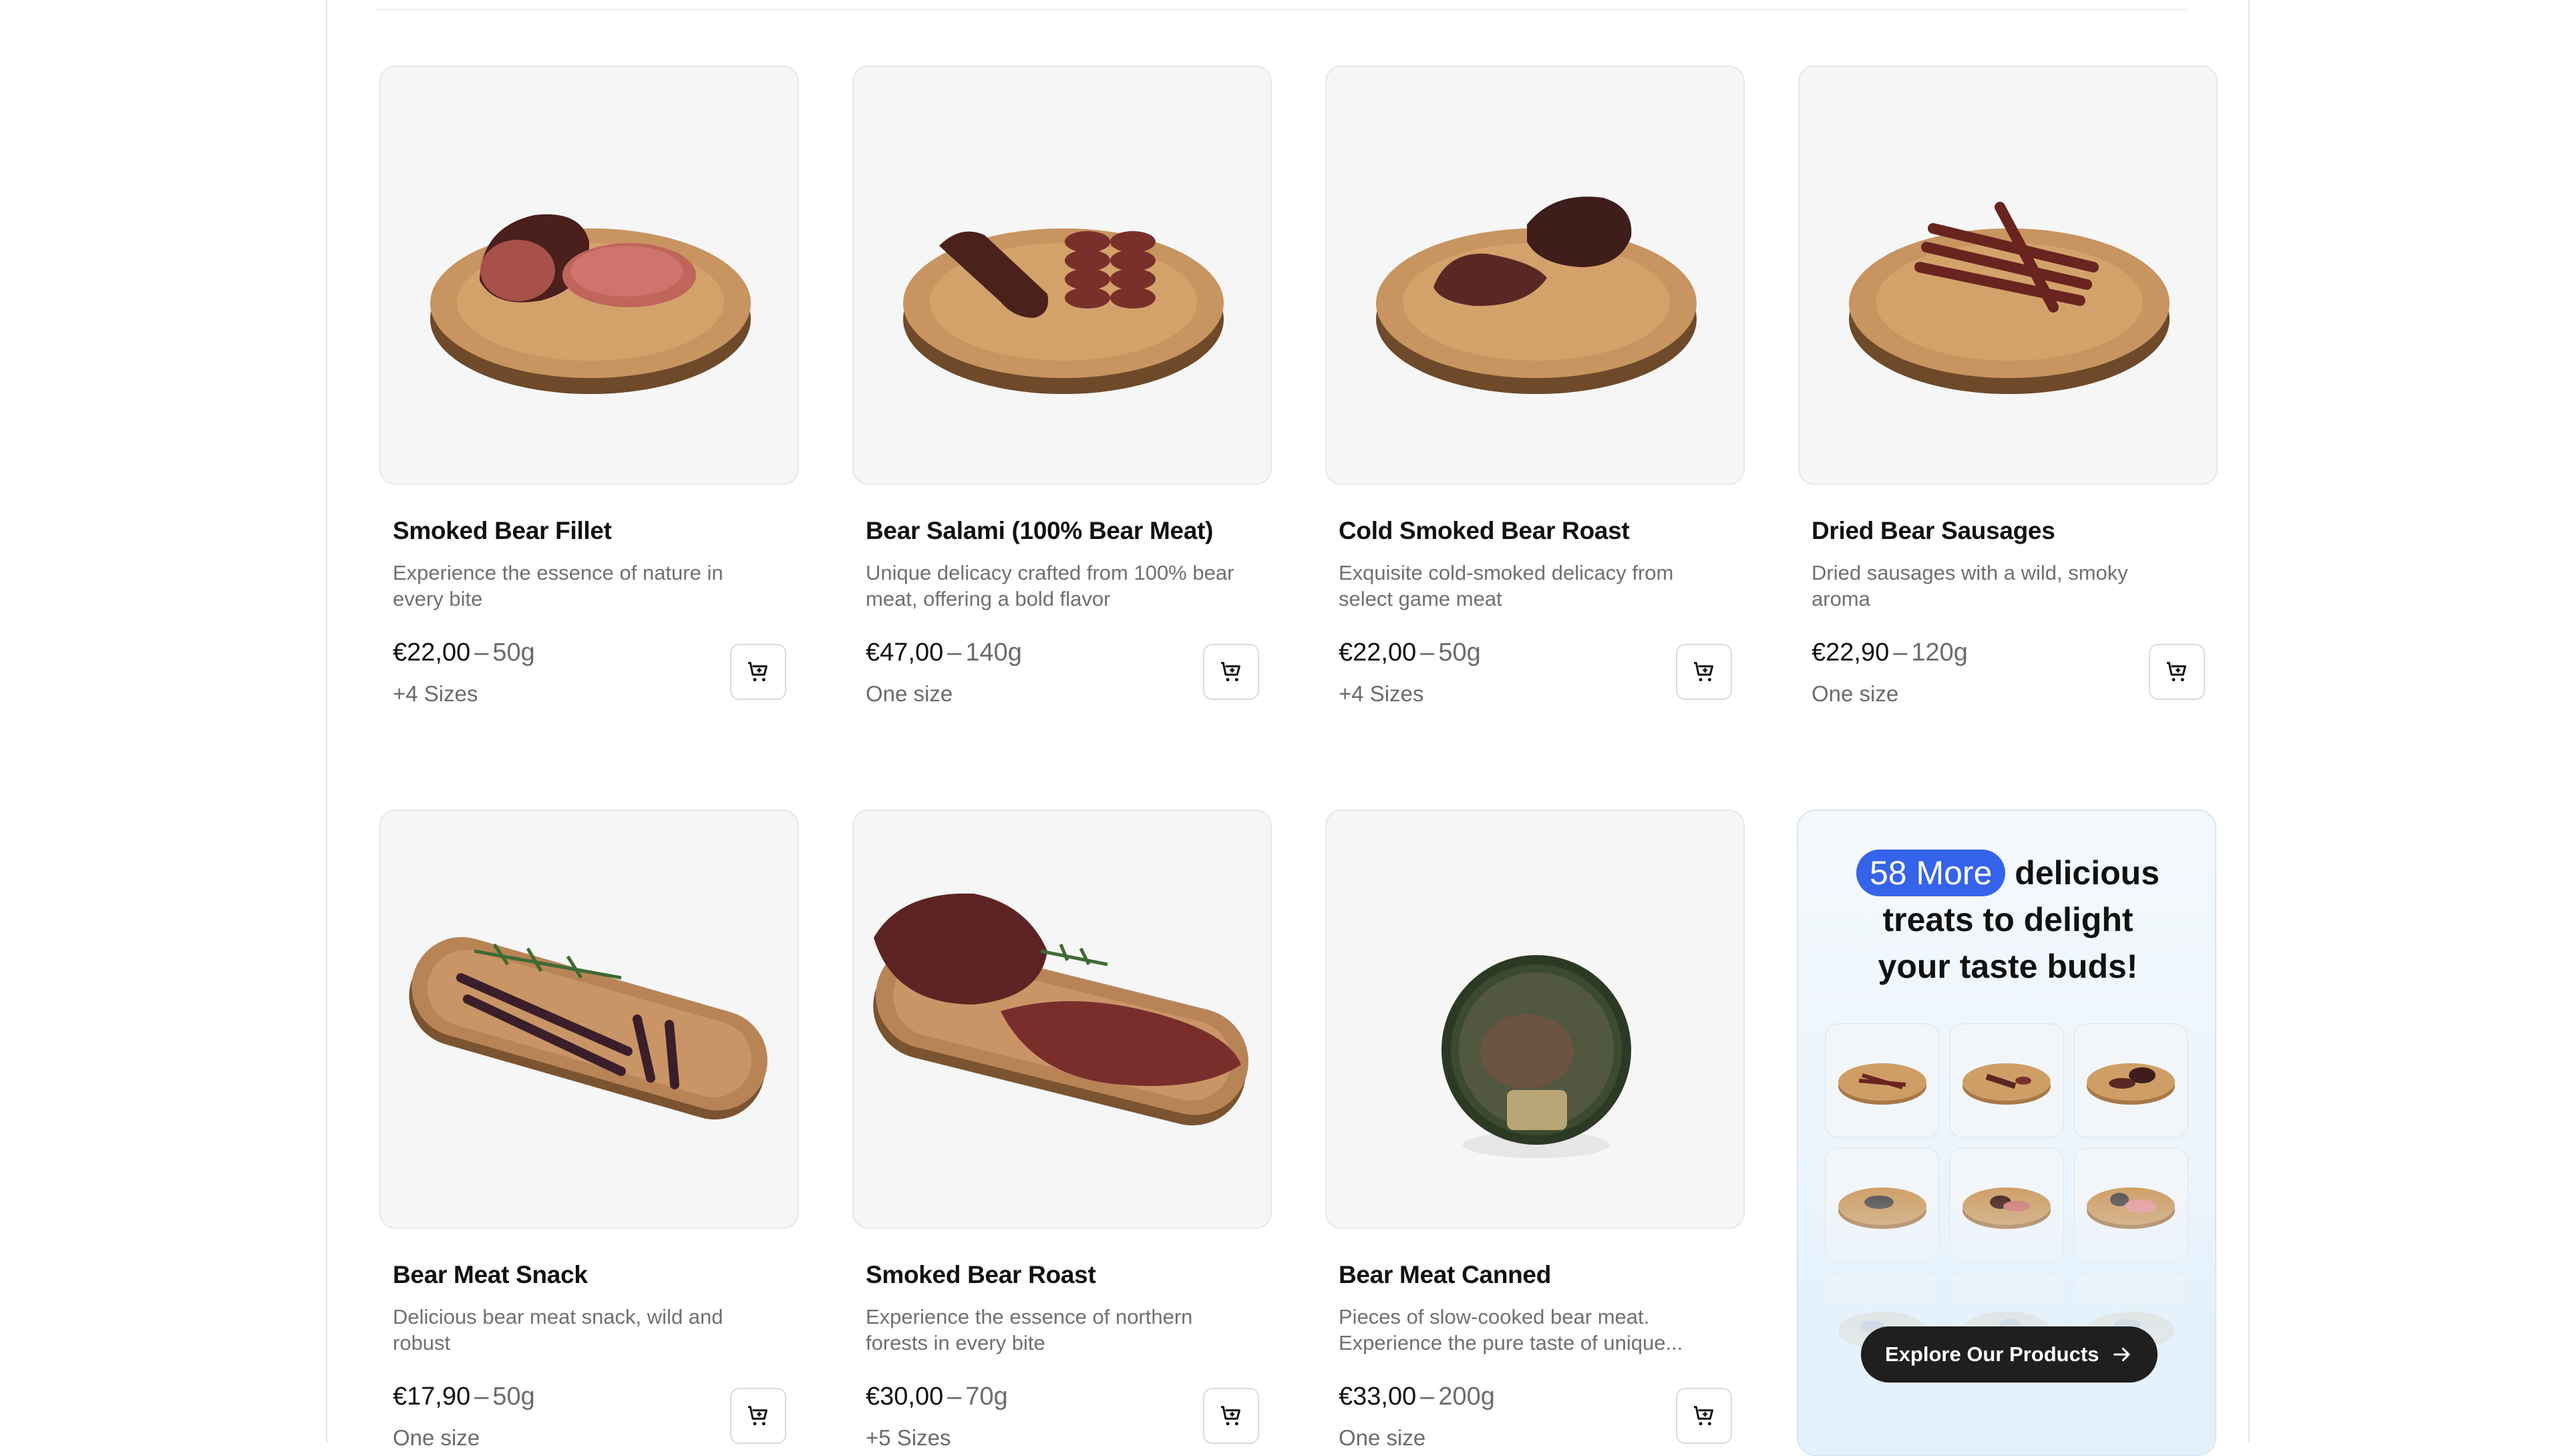 Image resolution: width=2565 pixels, height=1456 pixels. Describe the element at coordinates (908, 1438) in the screenshot. I see `product-sizes: +5 Sizes` at that location.